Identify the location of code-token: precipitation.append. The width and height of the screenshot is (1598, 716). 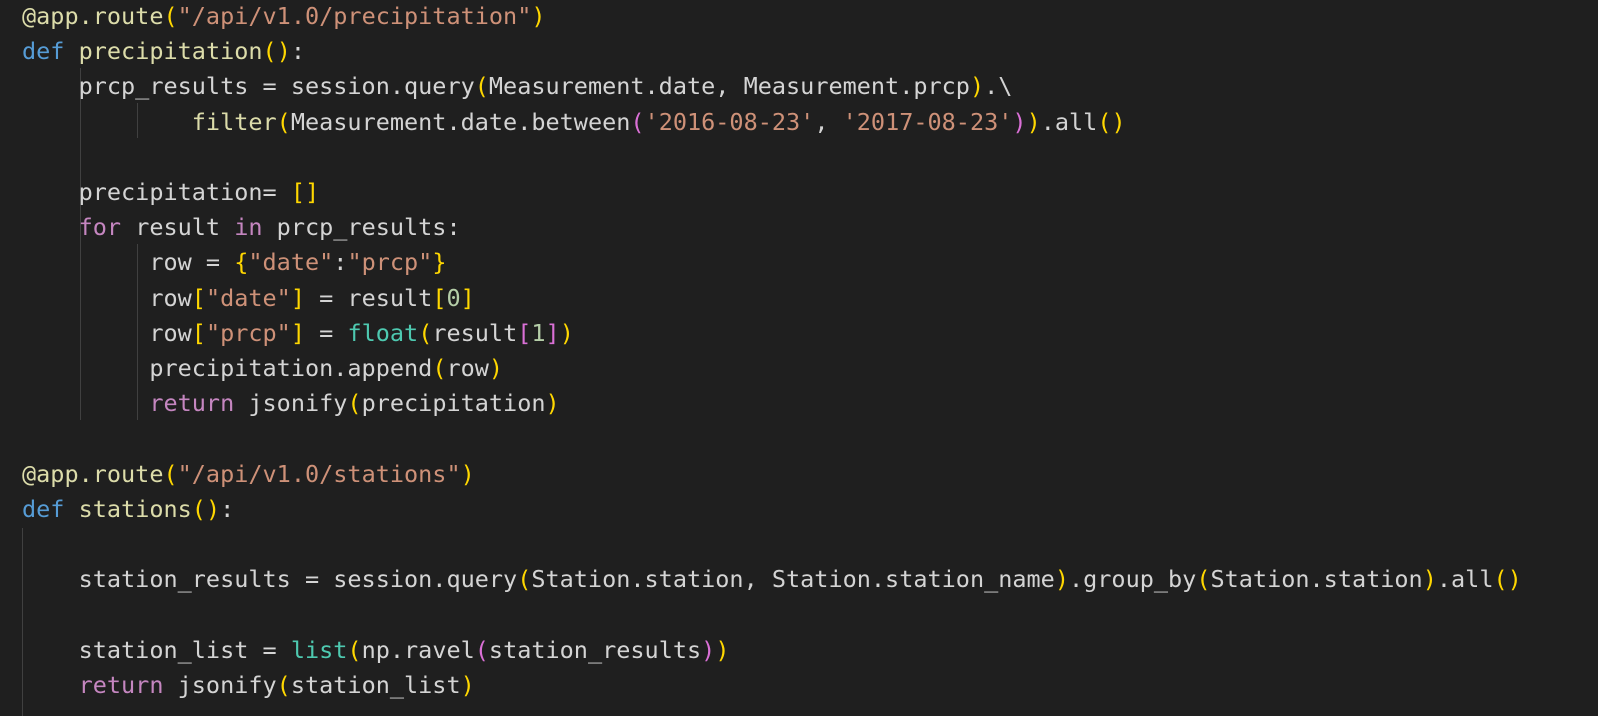
(227, 368).